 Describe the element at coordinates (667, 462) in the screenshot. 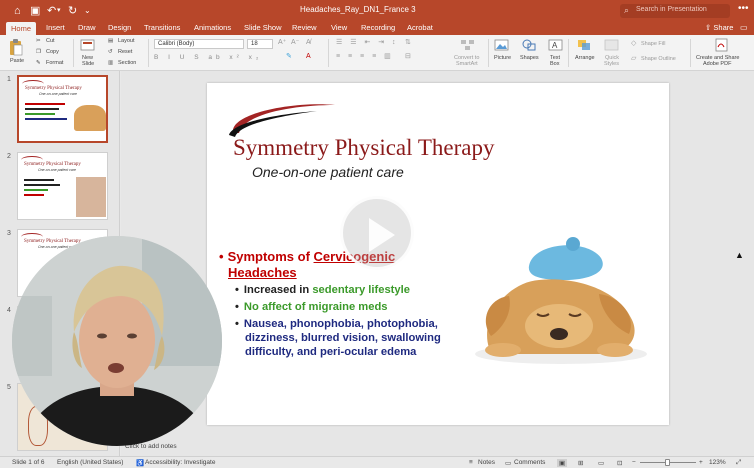

I see `zoom-slider-handle` at that location.